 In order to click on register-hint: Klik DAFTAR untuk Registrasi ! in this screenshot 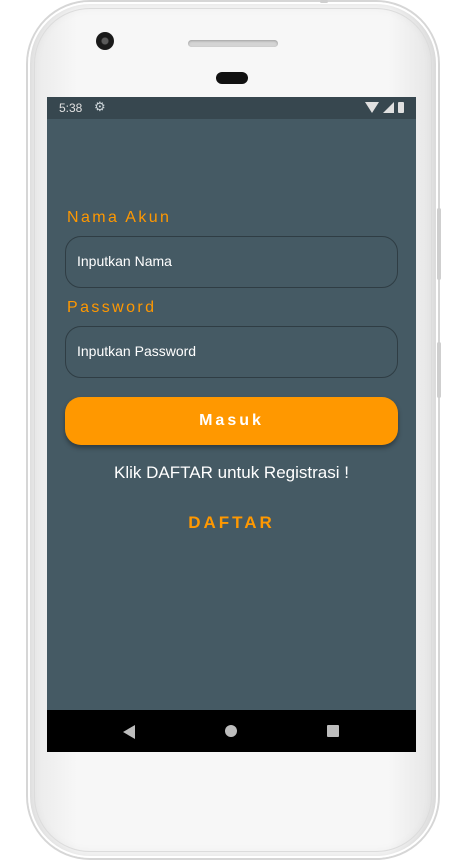, I will do `click(231, 472)`.